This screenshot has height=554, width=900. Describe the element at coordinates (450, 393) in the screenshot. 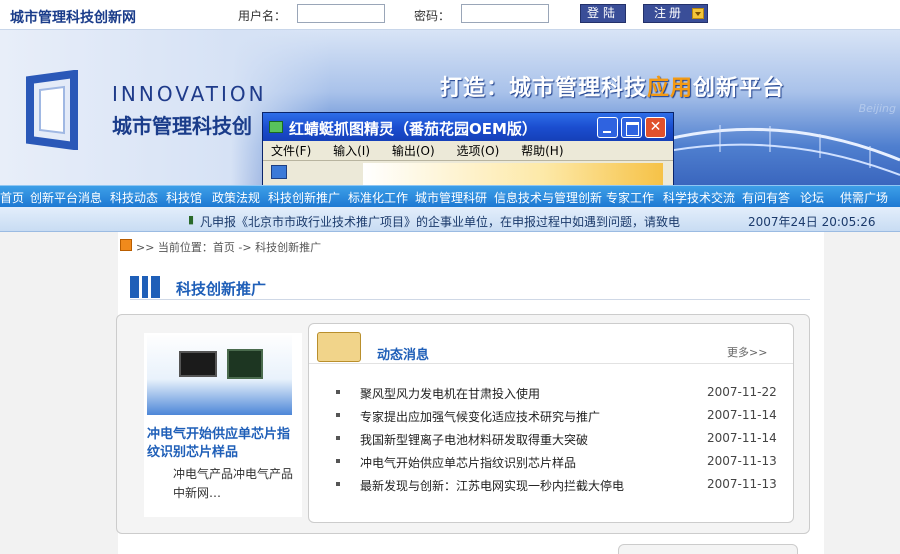

I see `news-title: 聚风型风力发电机在甘肃投入使用` at that location.